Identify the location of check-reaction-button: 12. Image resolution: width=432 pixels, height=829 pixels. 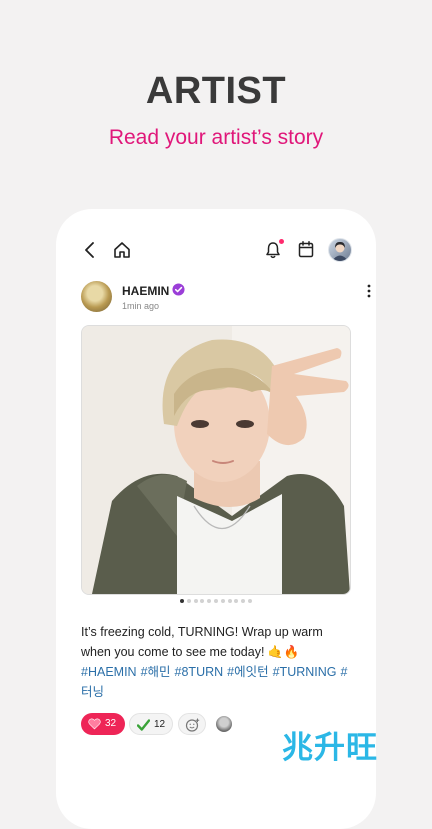
(151, 724).